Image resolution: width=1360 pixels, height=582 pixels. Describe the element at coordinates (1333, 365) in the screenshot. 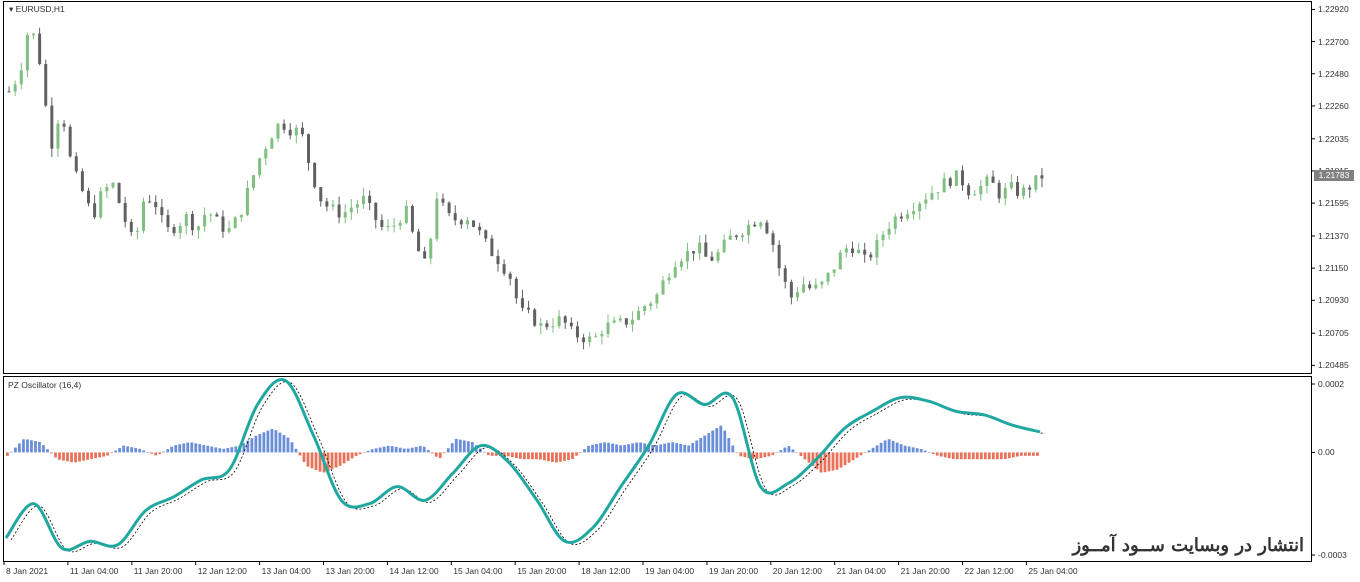

I see `price-tick-label: 1.20485` at that location.